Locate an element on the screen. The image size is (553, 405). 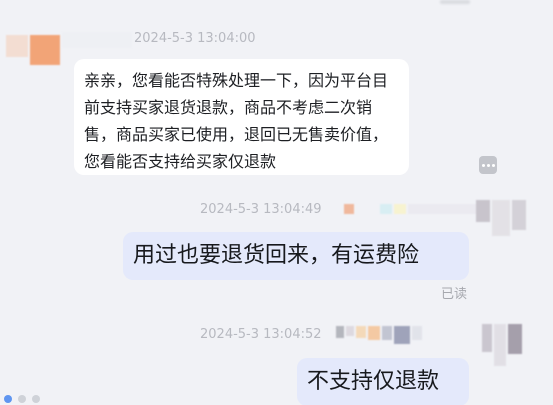
outgoing-message-text: 不支持仅退款 is located at coordinates (373, 381).